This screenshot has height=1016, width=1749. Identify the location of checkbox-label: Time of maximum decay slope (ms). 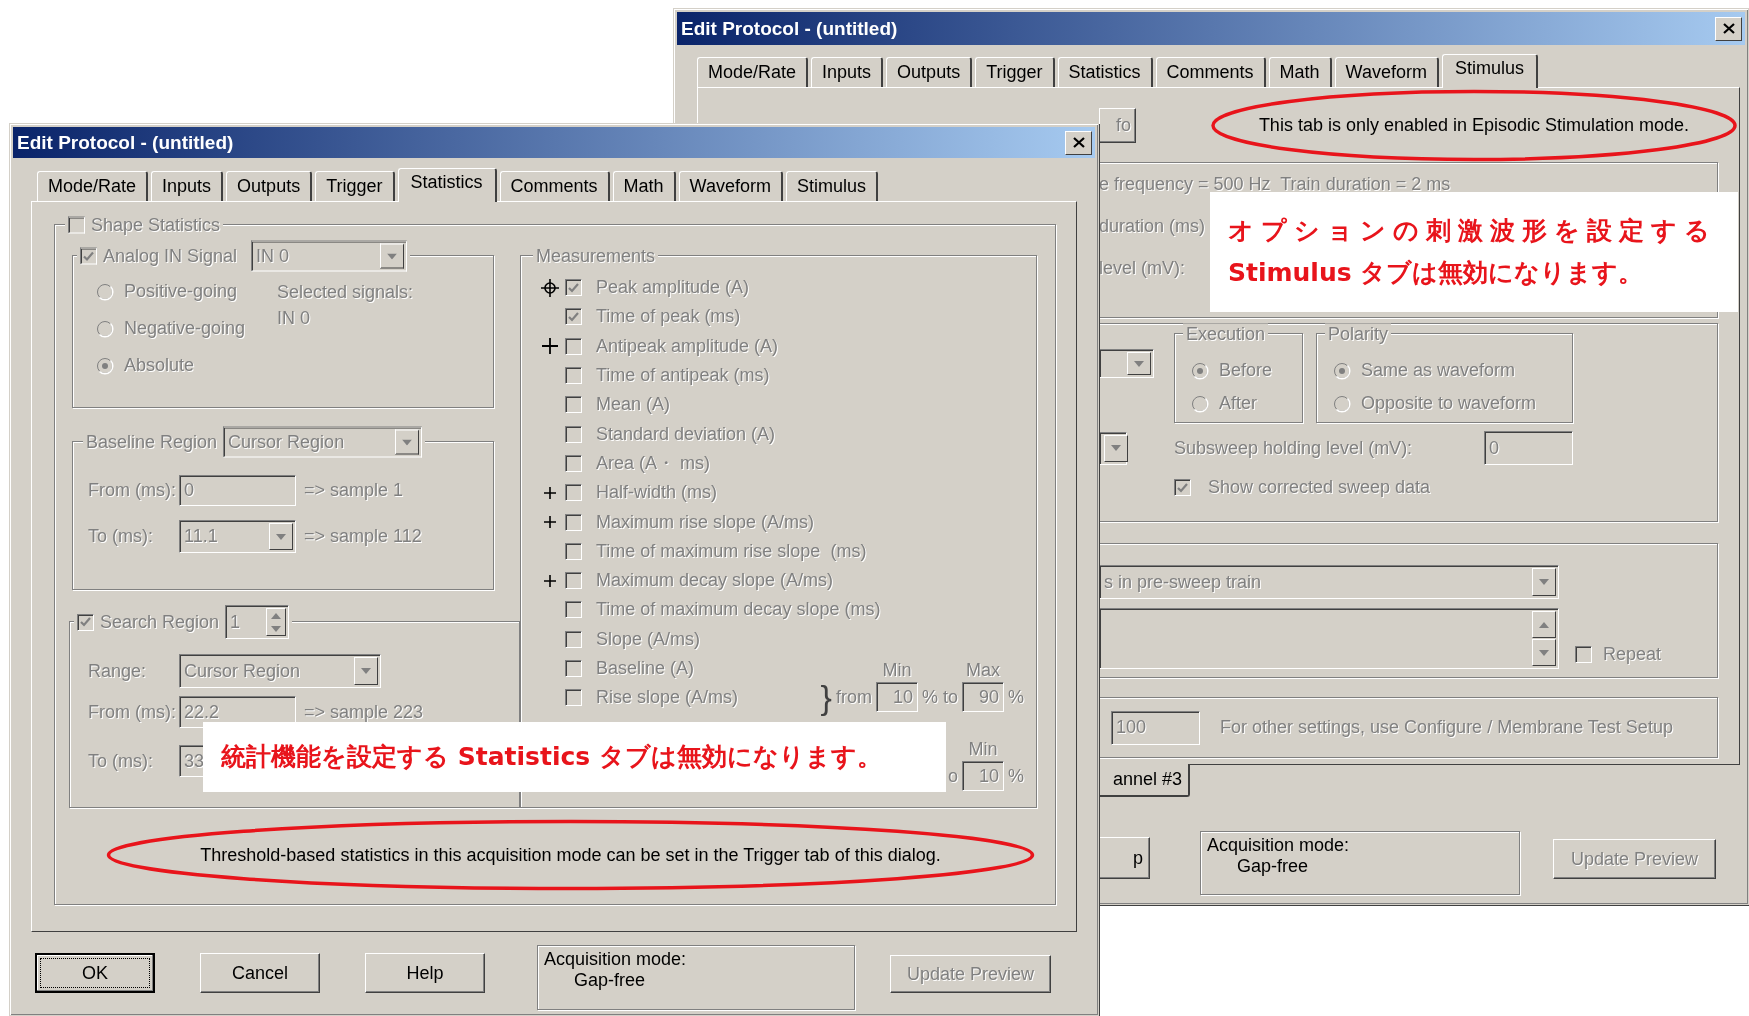
(738, 610).